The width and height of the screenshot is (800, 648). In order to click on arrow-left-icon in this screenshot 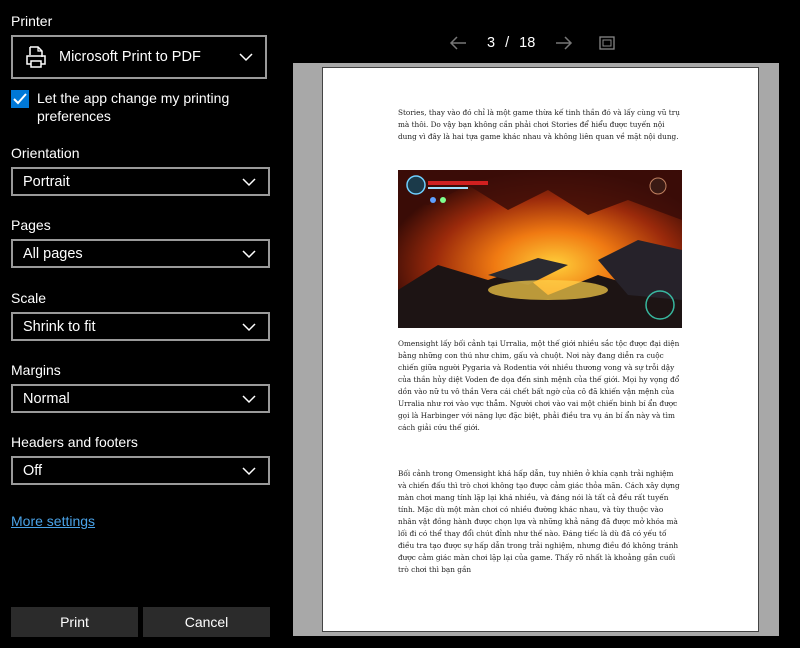, I will do `click(458, 43)`.